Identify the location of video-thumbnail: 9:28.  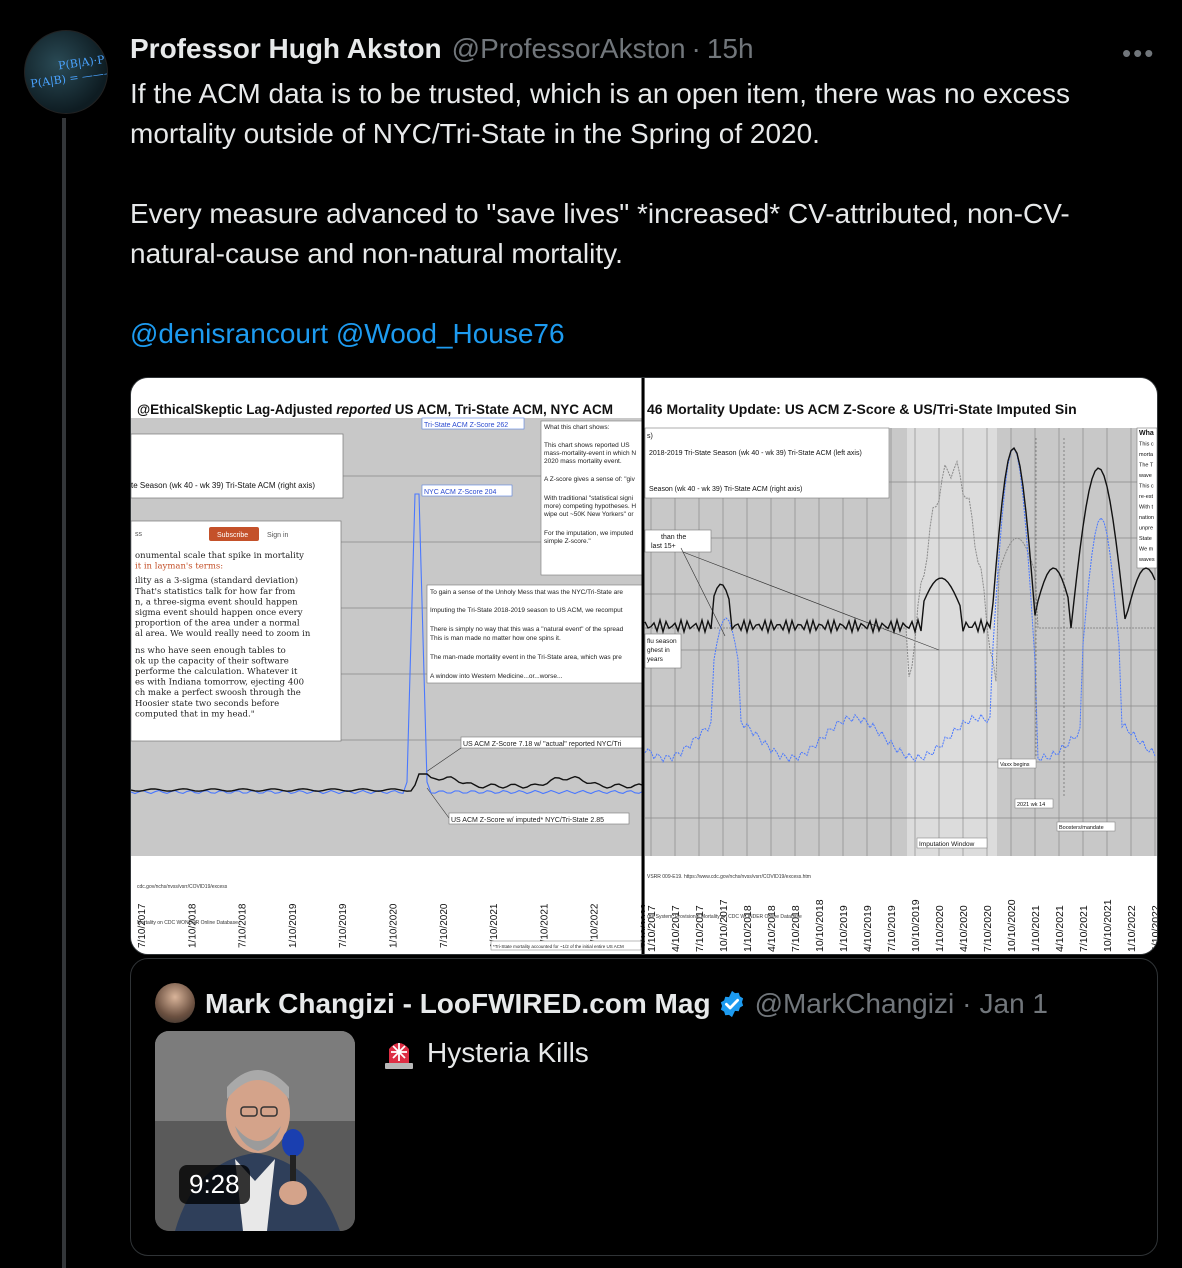
(255, 1131).